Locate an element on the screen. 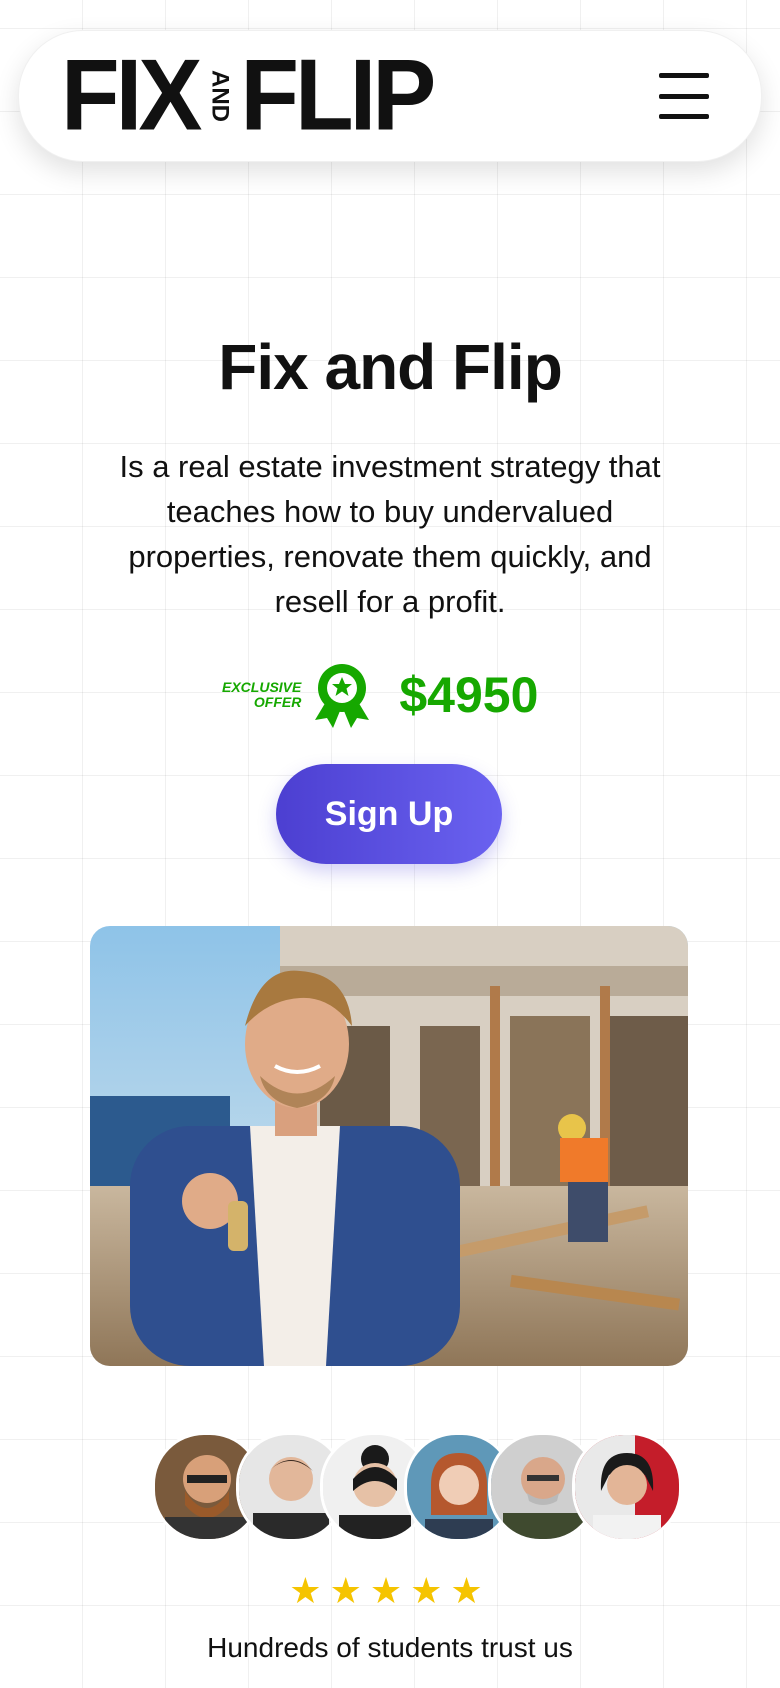  logo-flip: FLIP is located at coordinates (338, 95).